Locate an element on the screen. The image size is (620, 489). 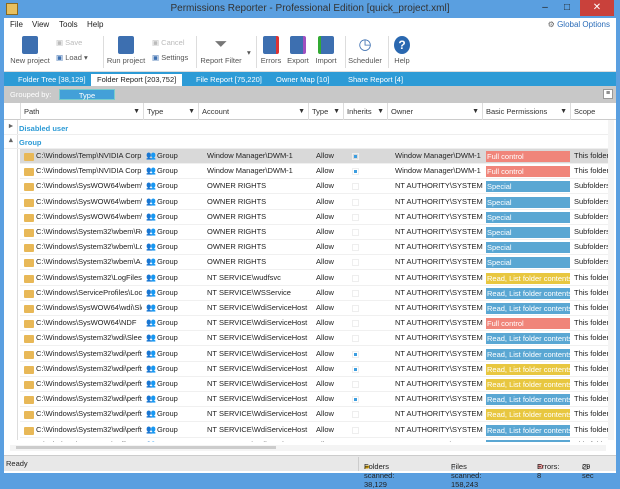
account-cell: OWNER RIGHTS is located at coordinates (262, 216).